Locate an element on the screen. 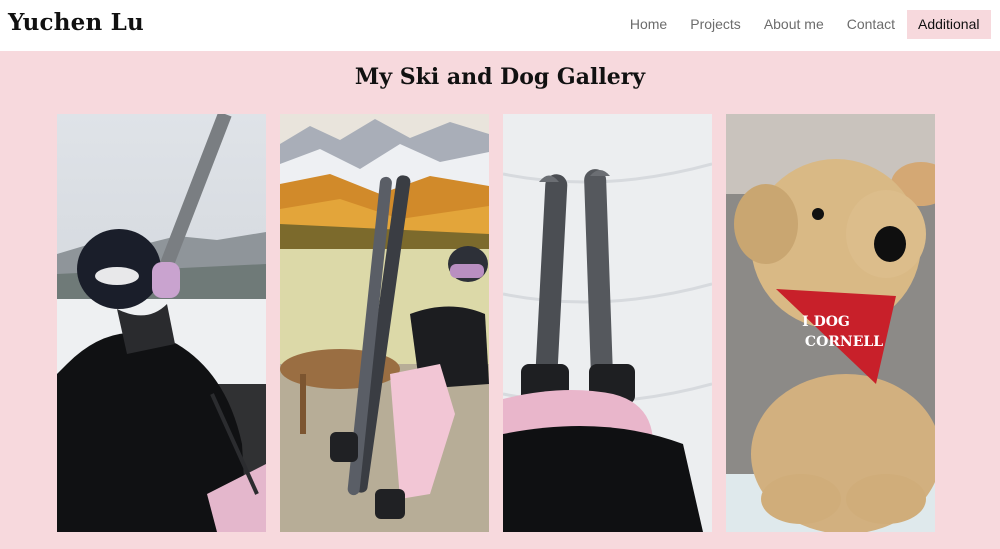 The image size is (1000, 549). gallery-title: My Ski and Dog Gallery is located at coordinates (500, 77).